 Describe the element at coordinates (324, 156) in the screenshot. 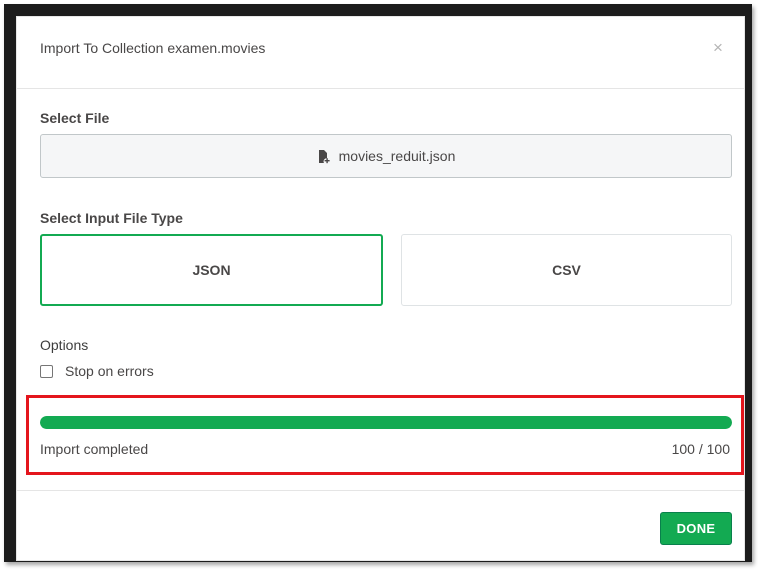

I see `file-add-icon` at that location.